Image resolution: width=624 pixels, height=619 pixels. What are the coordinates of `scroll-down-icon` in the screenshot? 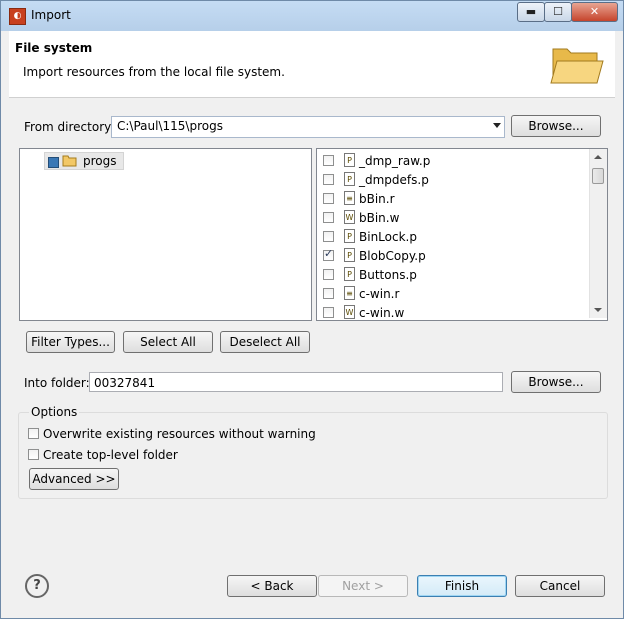 It's located at (598, 310).